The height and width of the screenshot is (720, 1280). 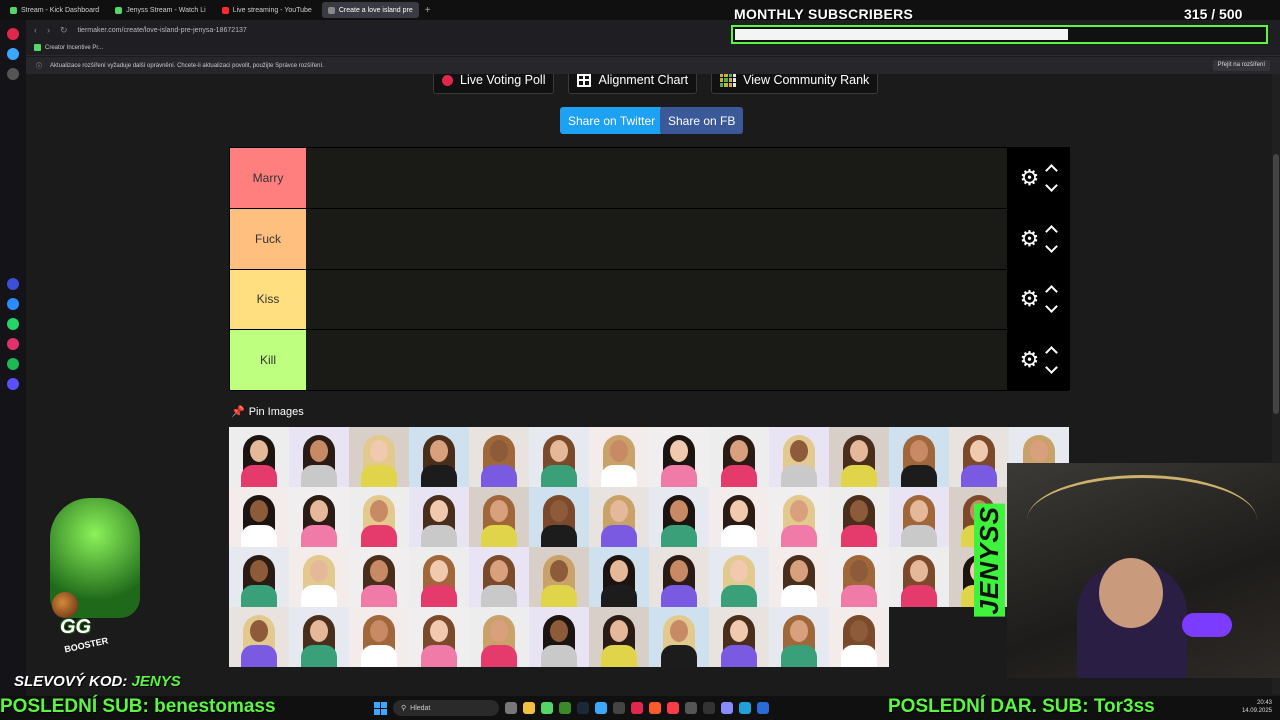 I want to click on bookmark-icon, so click(x=13, y=74).